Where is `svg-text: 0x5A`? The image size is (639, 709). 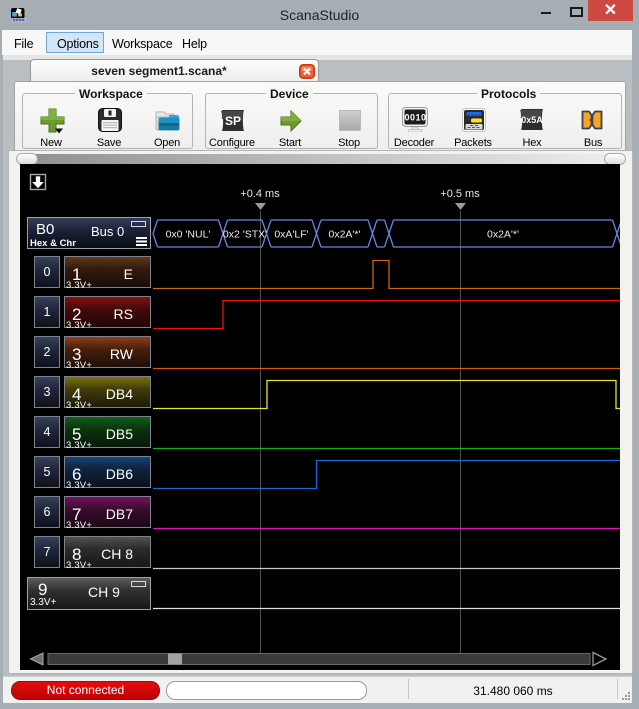 svg-text: 0x5A is located at coordinates (532, 120).